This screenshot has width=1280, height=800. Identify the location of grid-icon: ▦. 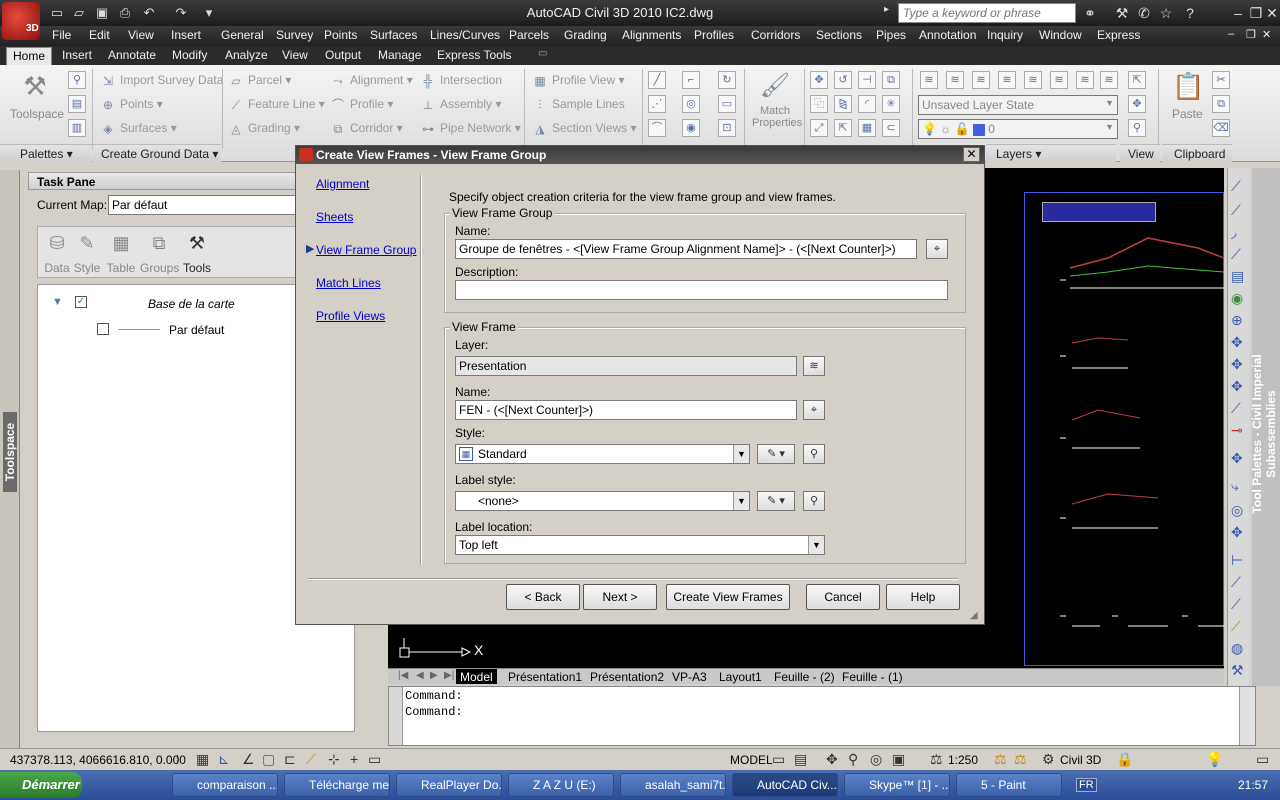
(202, 759).